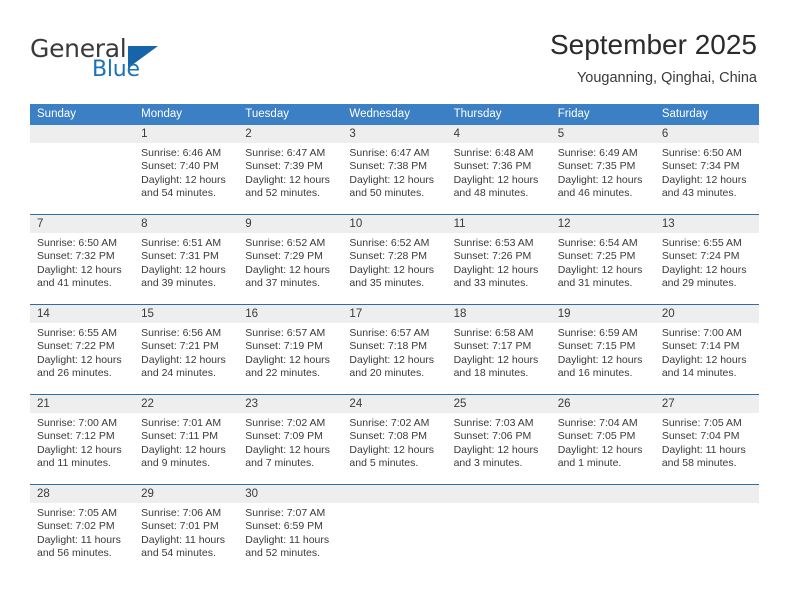 The height and width of the screenshot is (612, 792). I want to click on day-number: 10, so click(394, 224).